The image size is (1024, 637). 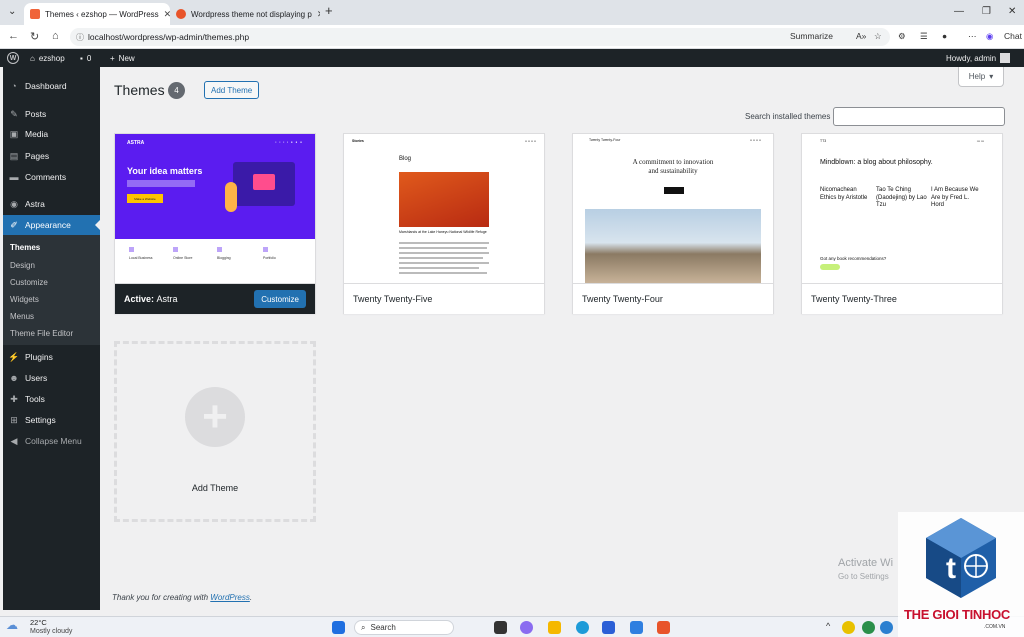 What do you see at coordinates (51, 134) in the screenshot?
I see `sidebar-item-media: ▣ Media` at bounding box center [51, 134].